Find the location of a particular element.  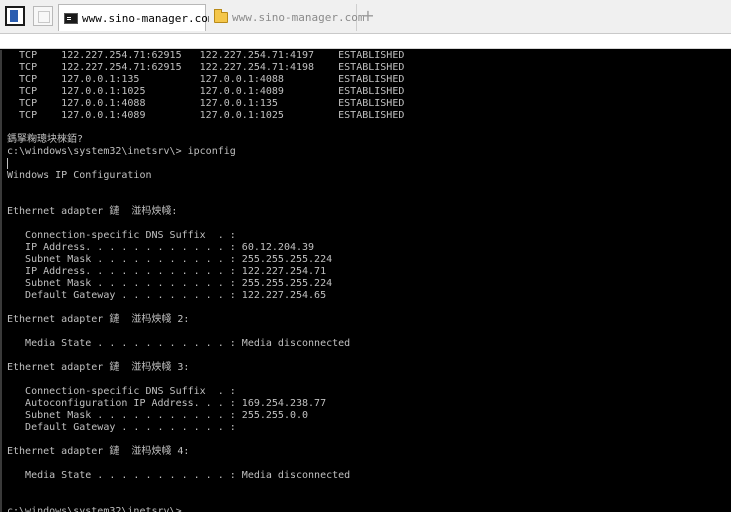

folder-icon is located at coordinates (221, 16).